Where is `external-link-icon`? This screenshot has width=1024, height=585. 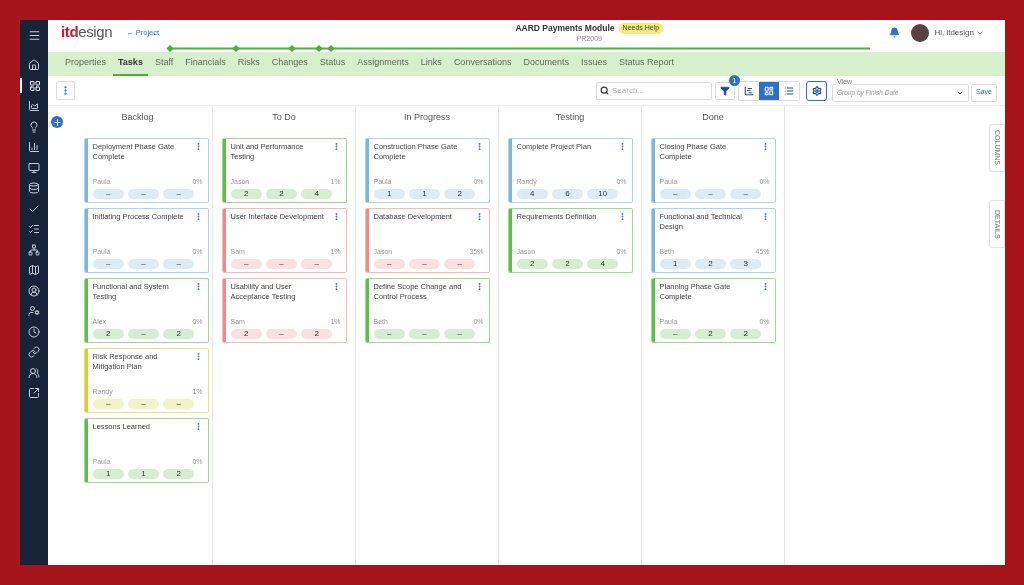 external-link-icon is located at coordinates (34, 393).